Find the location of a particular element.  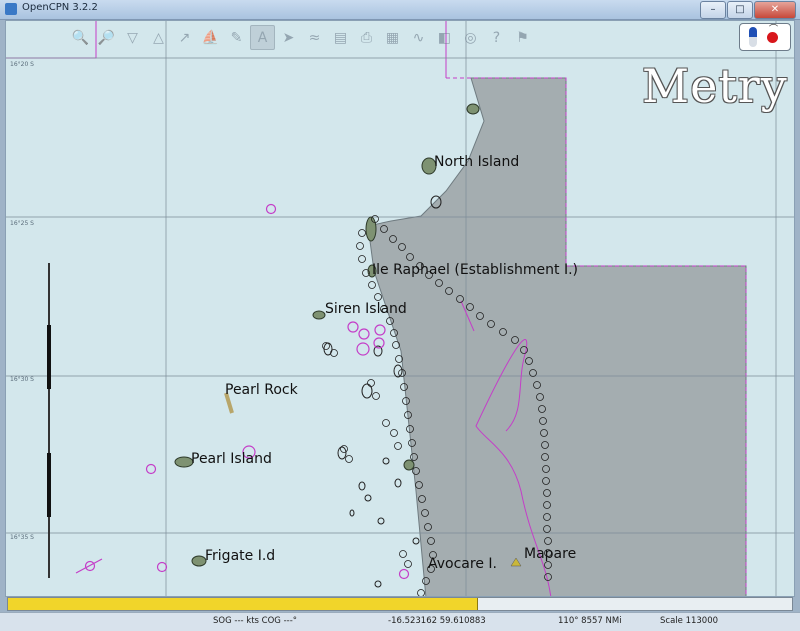

title-bar: OpenCPN 3.2.2 – □ ✕ is located at coordinates (400, 10).